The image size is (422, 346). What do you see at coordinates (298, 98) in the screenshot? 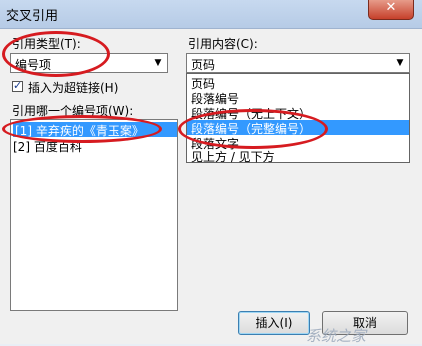
I see `dropdown-option: 段落编号` at bounding box center [298, 98].